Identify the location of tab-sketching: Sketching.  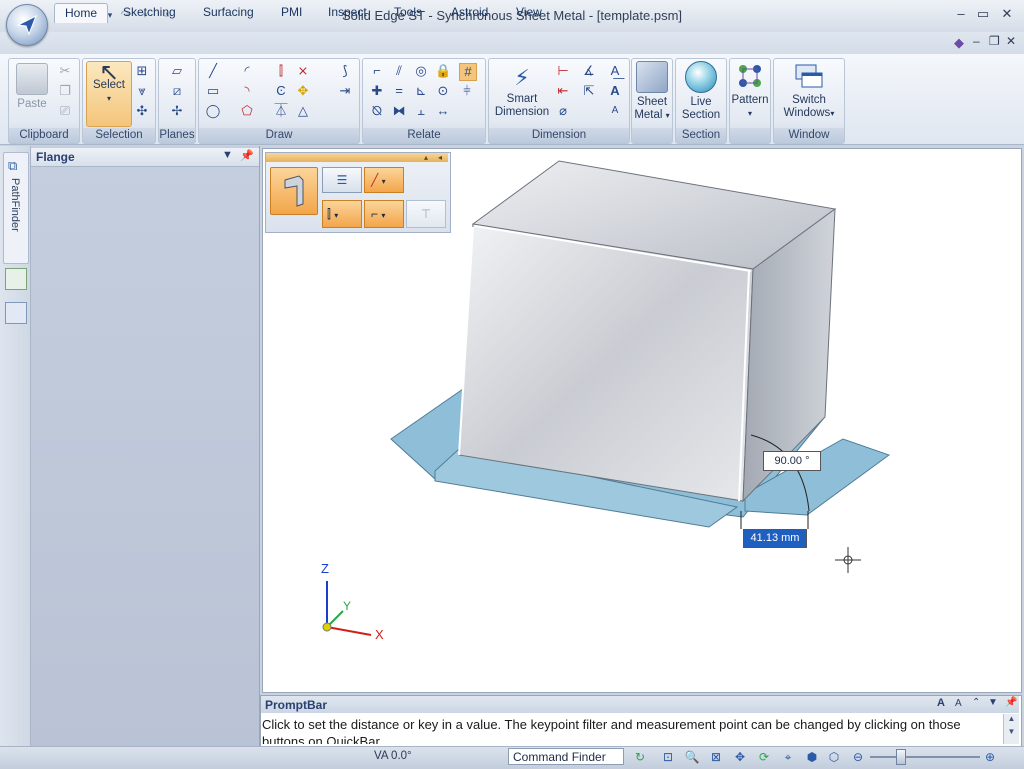
(149, 12).